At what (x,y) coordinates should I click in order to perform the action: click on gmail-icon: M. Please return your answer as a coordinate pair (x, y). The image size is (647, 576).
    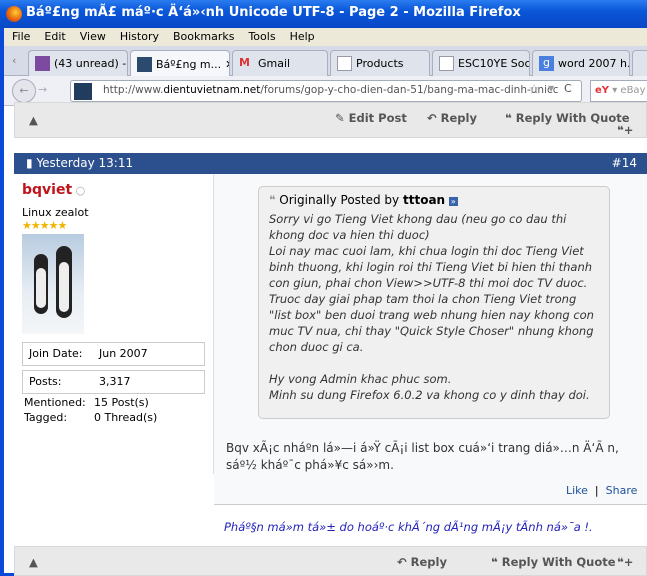
    Looking at the image, I should click on (244, 62).